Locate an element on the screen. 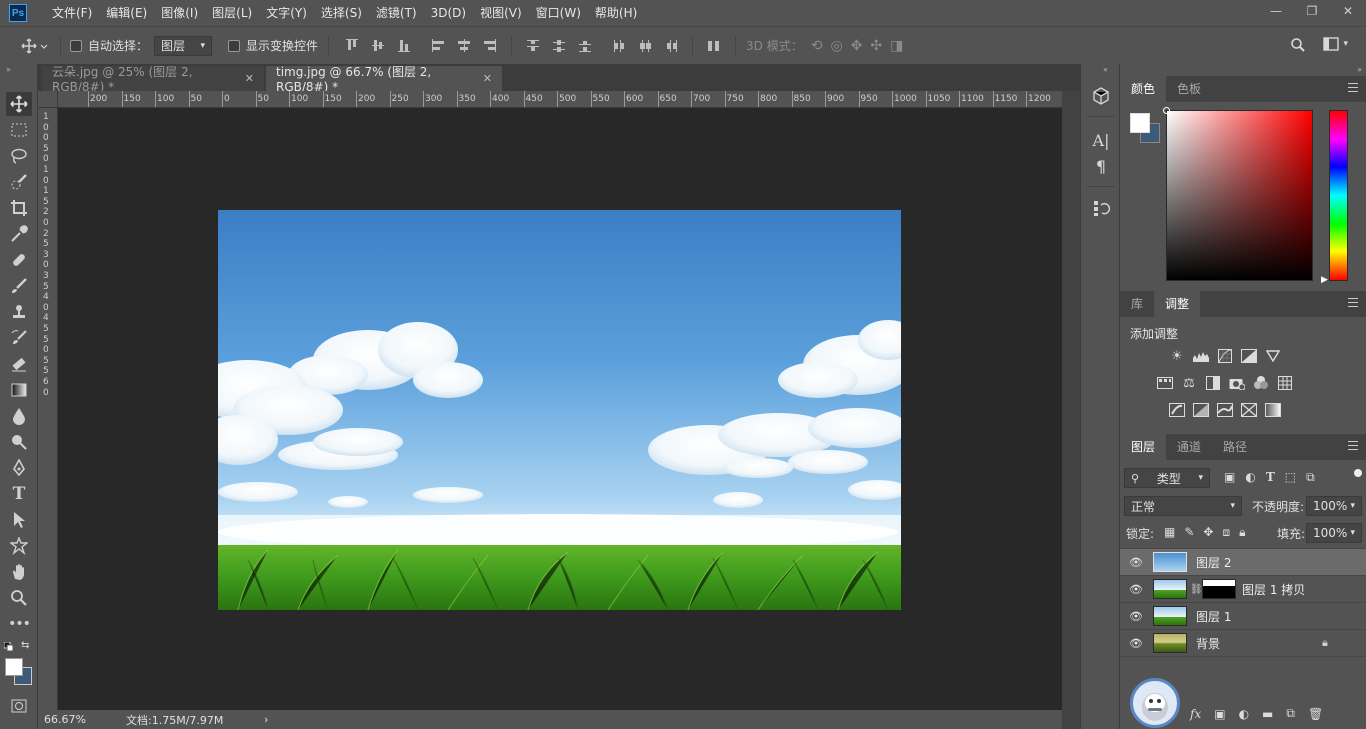  brush-tool-icon is located at coordinates (19, 286).